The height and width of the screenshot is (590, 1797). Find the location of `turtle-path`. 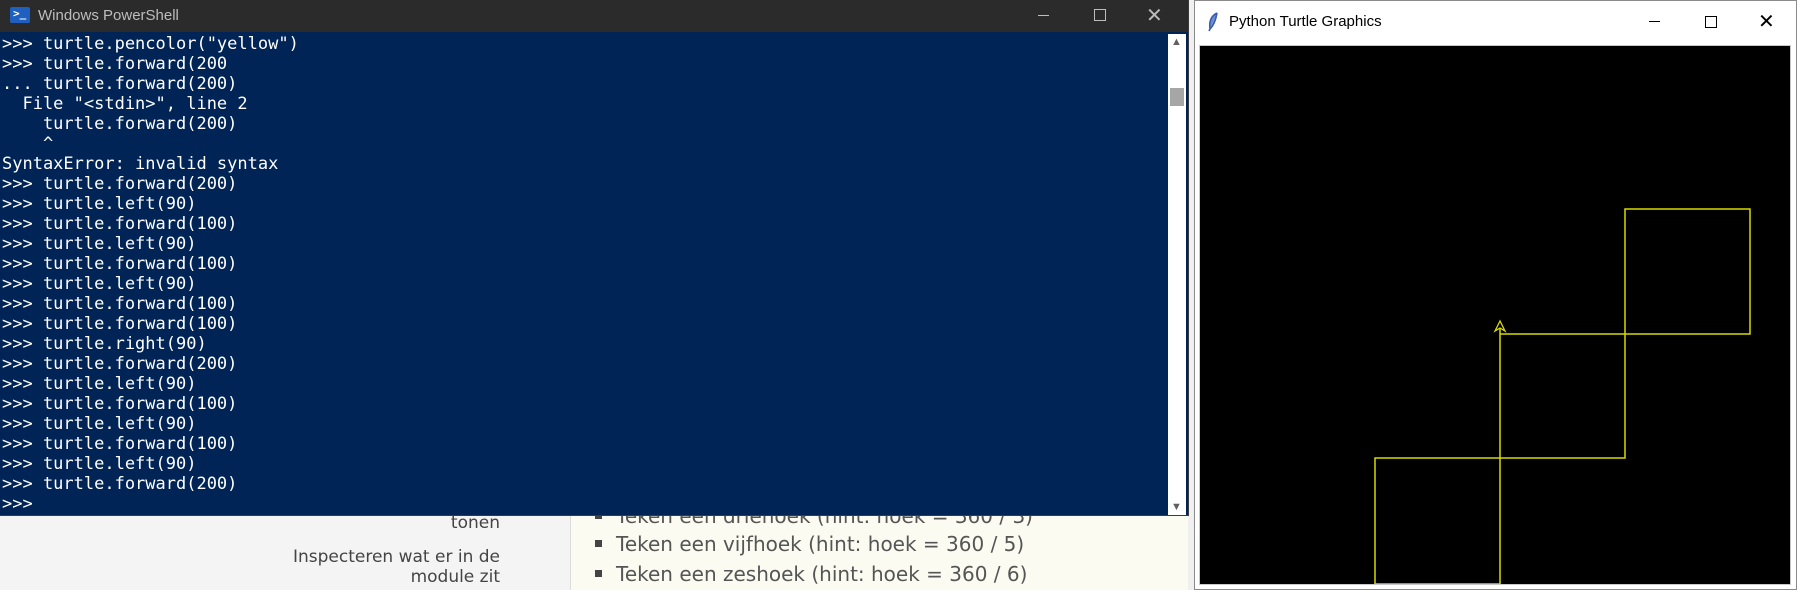

turtle-path is located at coordinates (1562, 396).